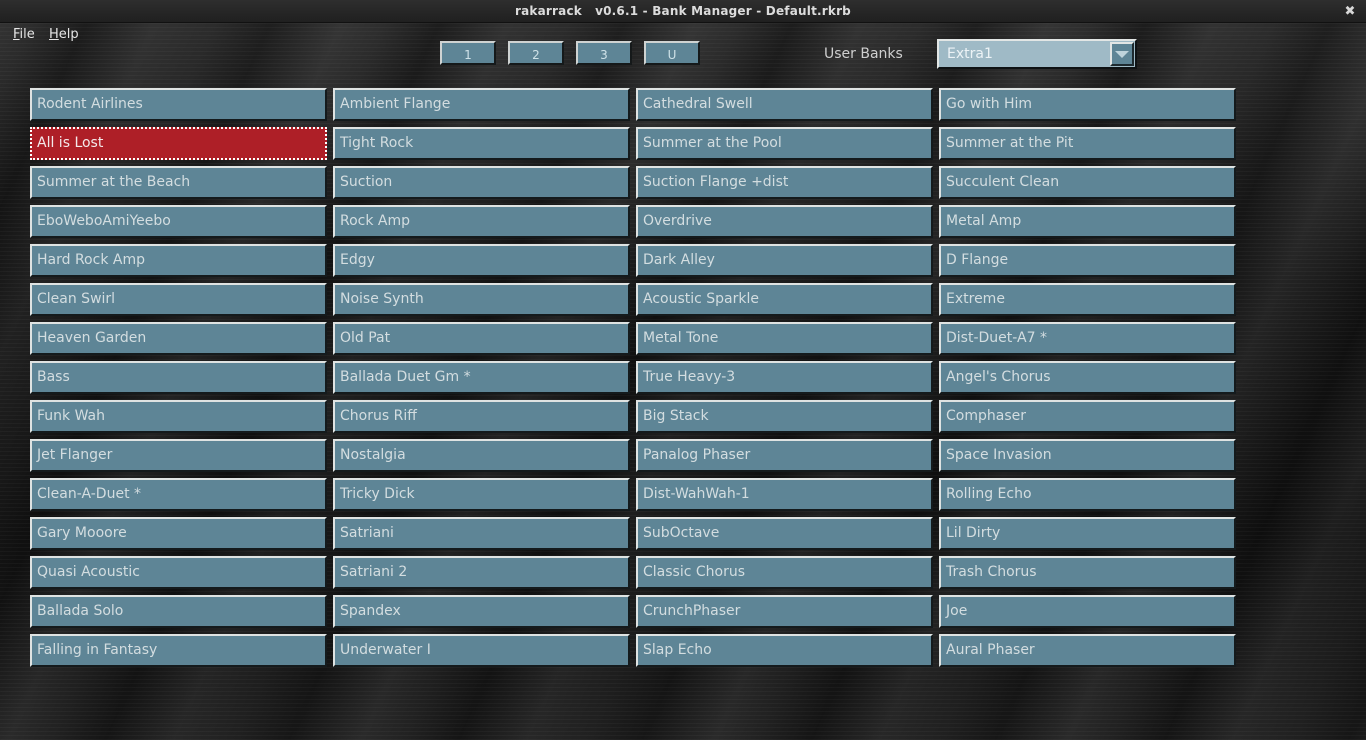  I want to click on preset-cell: EboWeboAmiYeebo, so click(178, 221).